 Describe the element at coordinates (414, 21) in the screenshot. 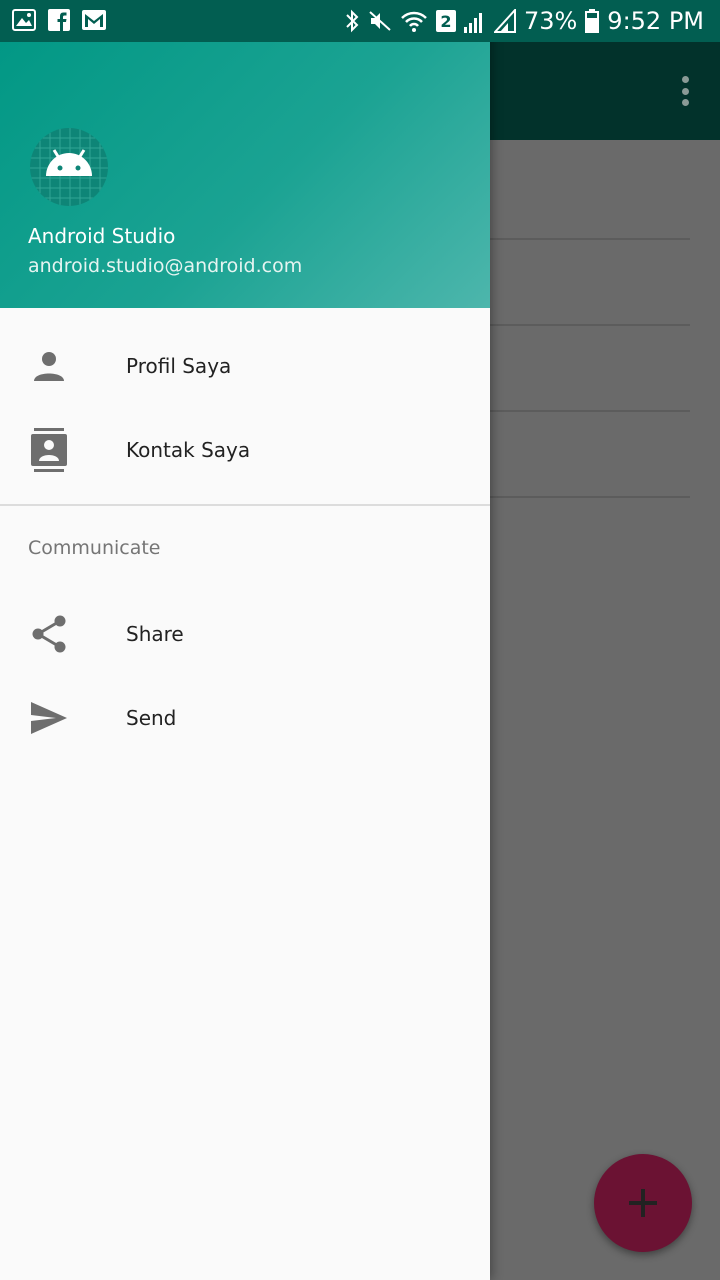

I see `wifi-icon` at that location.